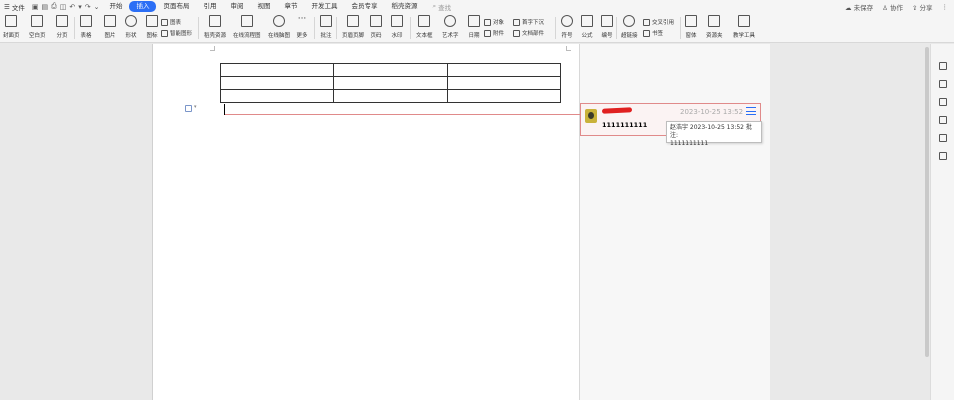 This screenshot has width=954, height=400. I want to click on cross-ref-button: 交叉引用, so click(658, 22).